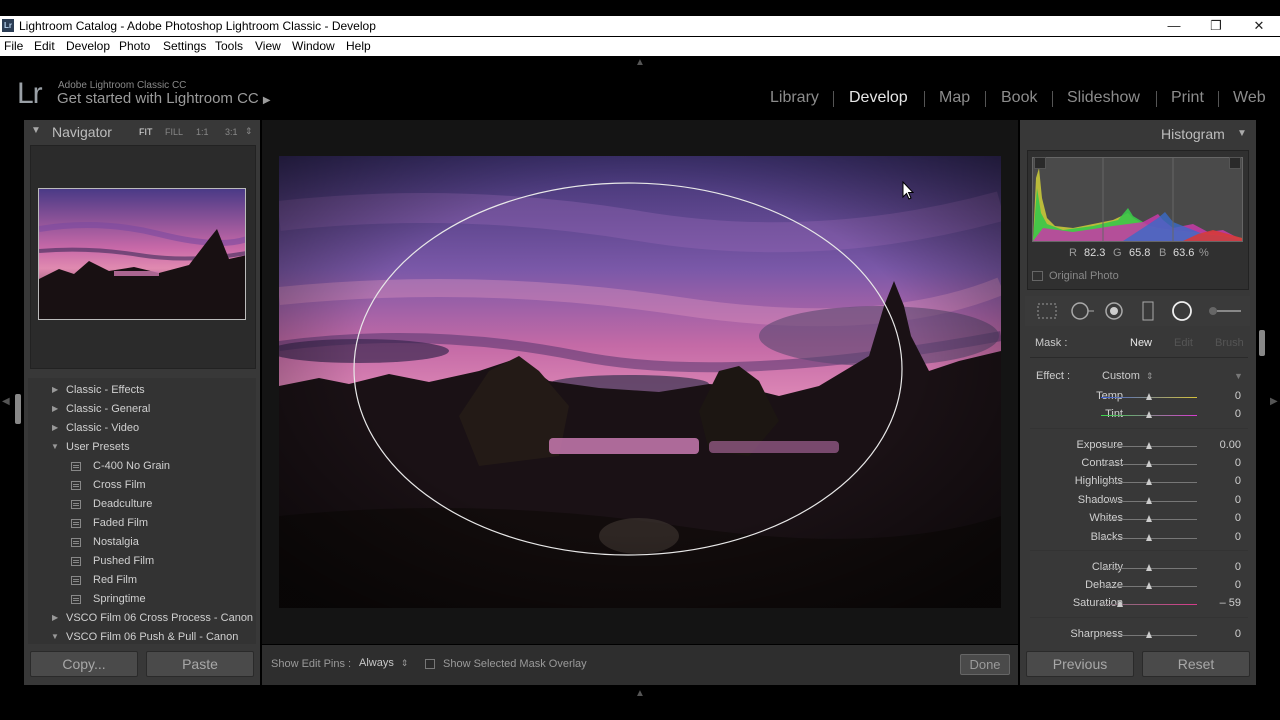  What do you see at coordinates (1128, 376) in the screenshot?
I see `effect-dropdown: Custom ⇕` at bounding box center [1128, 376].